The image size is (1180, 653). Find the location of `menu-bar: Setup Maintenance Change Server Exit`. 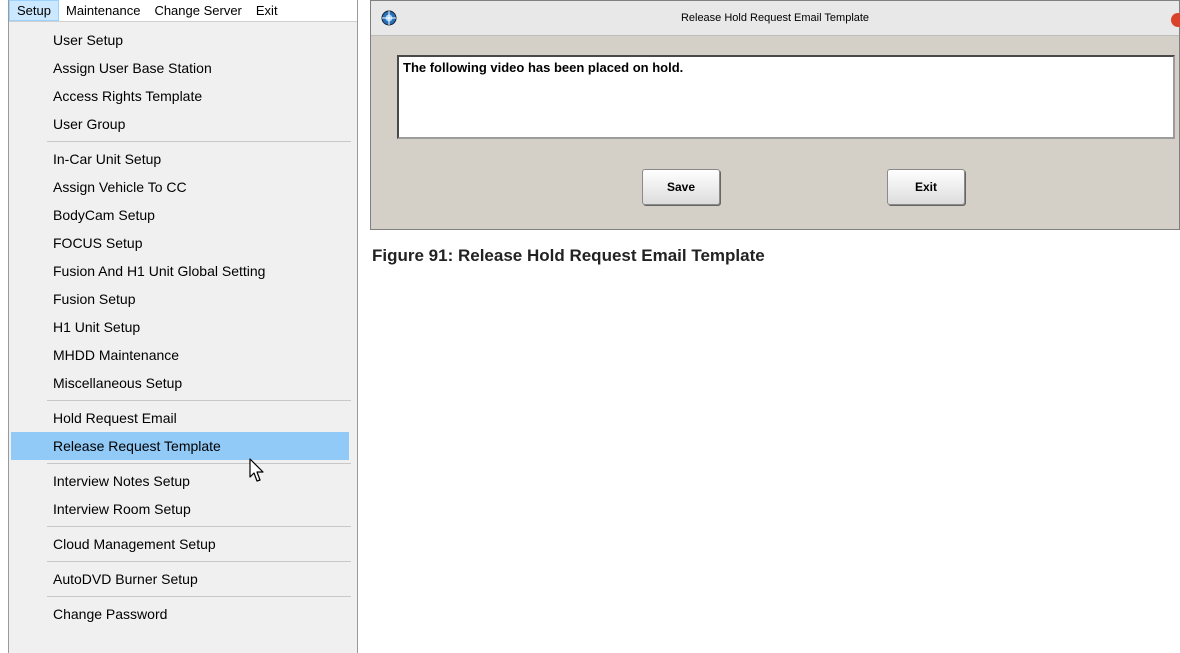

menu-bar: Setup Maintenance Change Server Exit is located at coordinates (183, 11).